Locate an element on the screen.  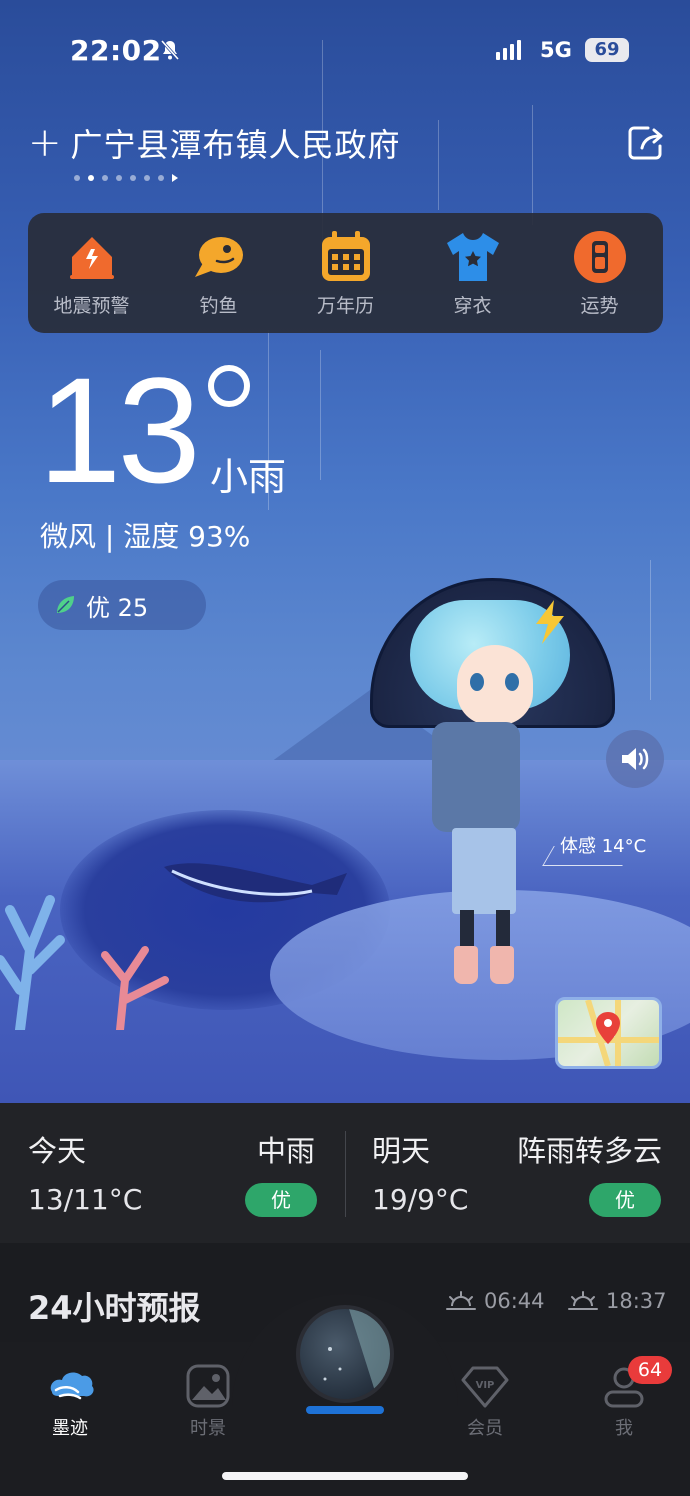
location-header: + 广宁县潭布镇人民政府 is located at coordinates (214, 143).